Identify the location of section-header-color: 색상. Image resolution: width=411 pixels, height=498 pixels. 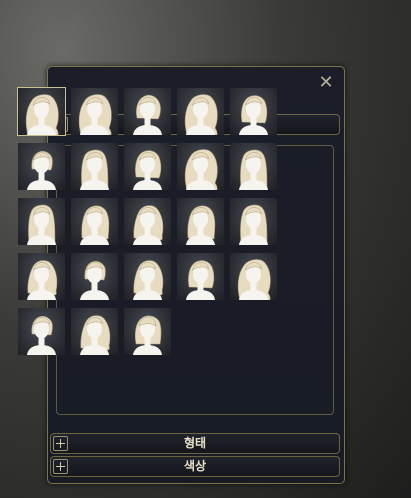
(195, 466).